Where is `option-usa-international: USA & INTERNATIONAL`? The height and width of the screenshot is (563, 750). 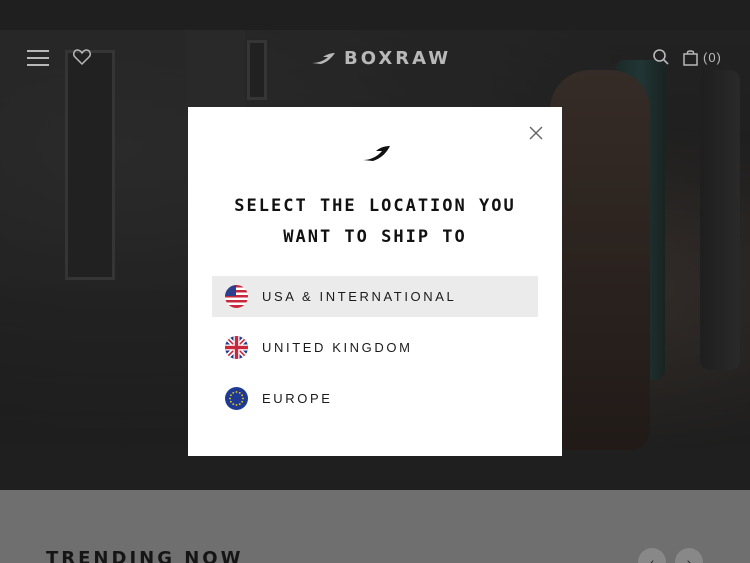 option-usa-international: USA & INTERNATIONAL is located at coordinates (375, 296).